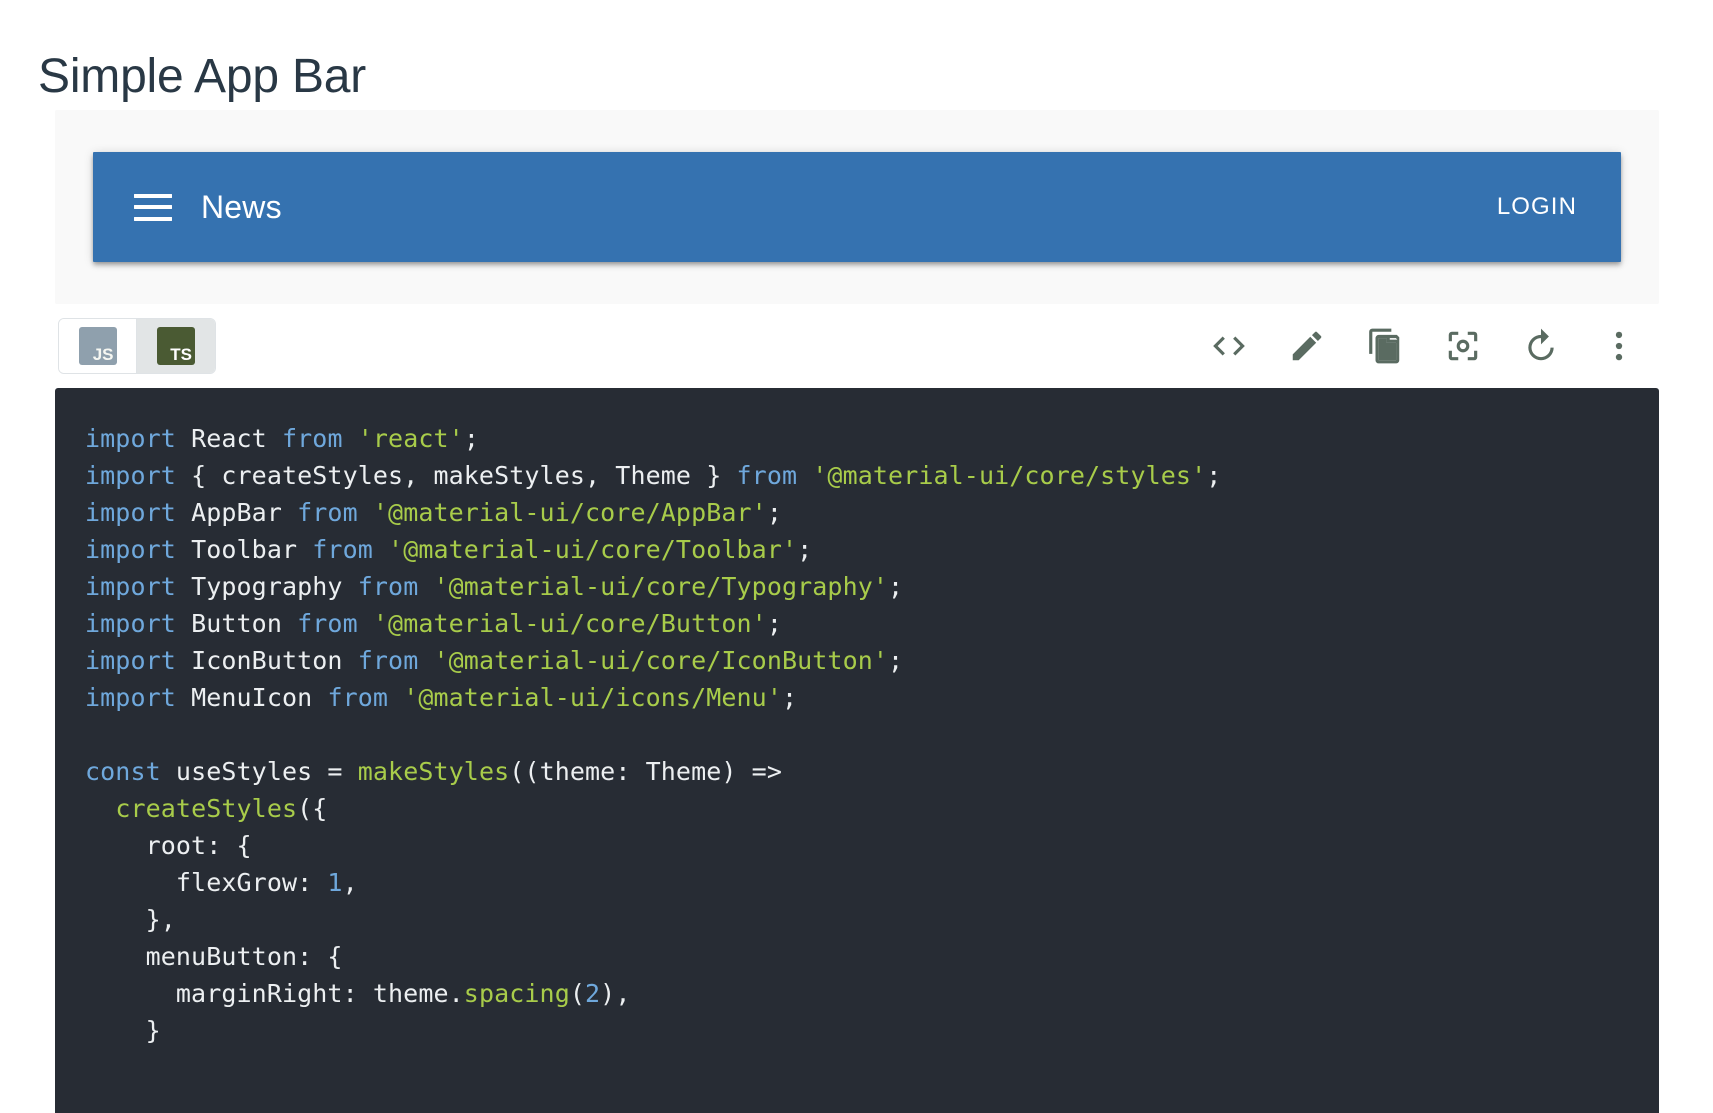 Image resolution: width=1713 pixels, height=1113 pixels. What do you see at coordinates (202, 77) in the screenshot?
I see `page-title: Simple App Bar` at bounding box center [202, 77].